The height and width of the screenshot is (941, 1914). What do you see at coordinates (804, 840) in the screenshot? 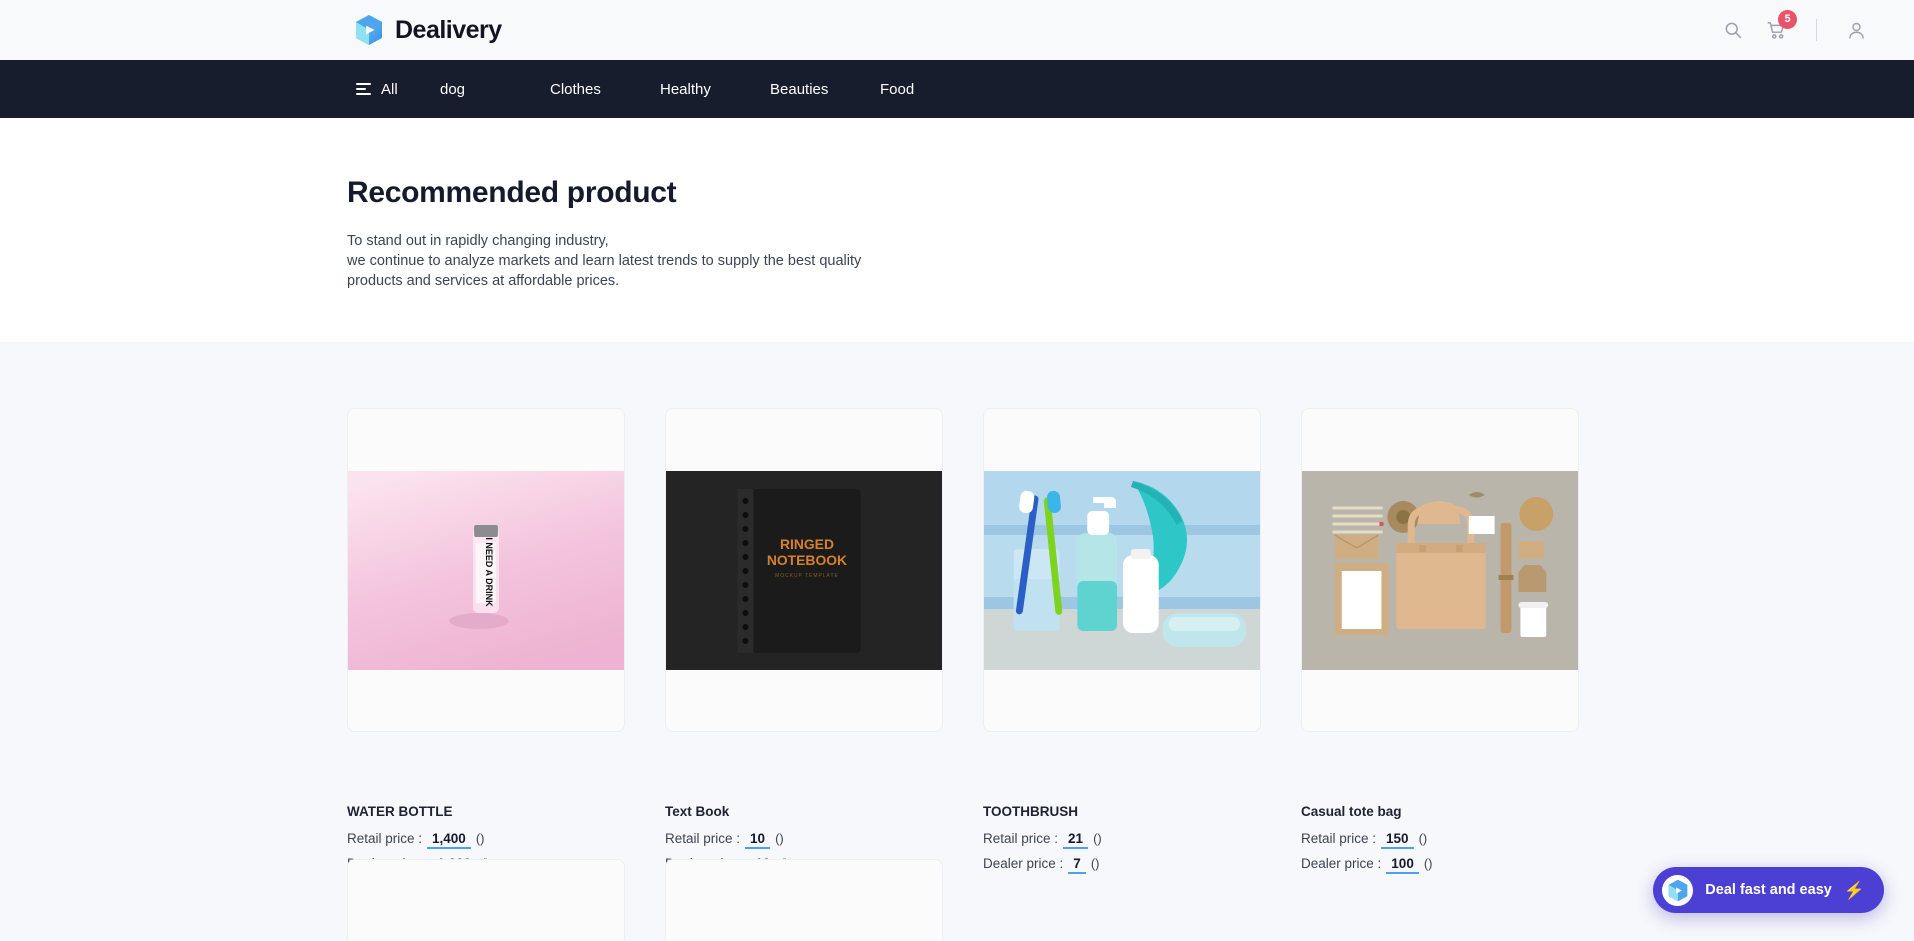
I see `retail-price-line: Retail price : 10 ()` at bounding box center [804, 840].